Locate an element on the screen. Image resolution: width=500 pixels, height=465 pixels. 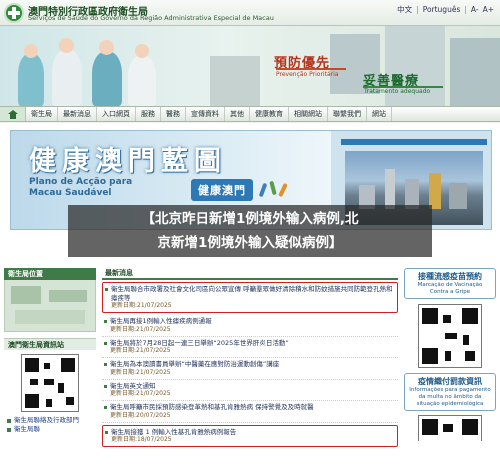
hero-treatment-subtitle: Tratamento adequado is located at coordinates (397, 91).